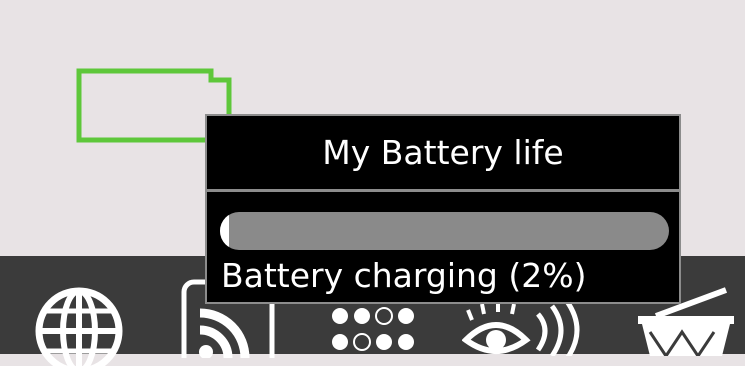  I want to click on battery-progress-bar, so click(444, 231).